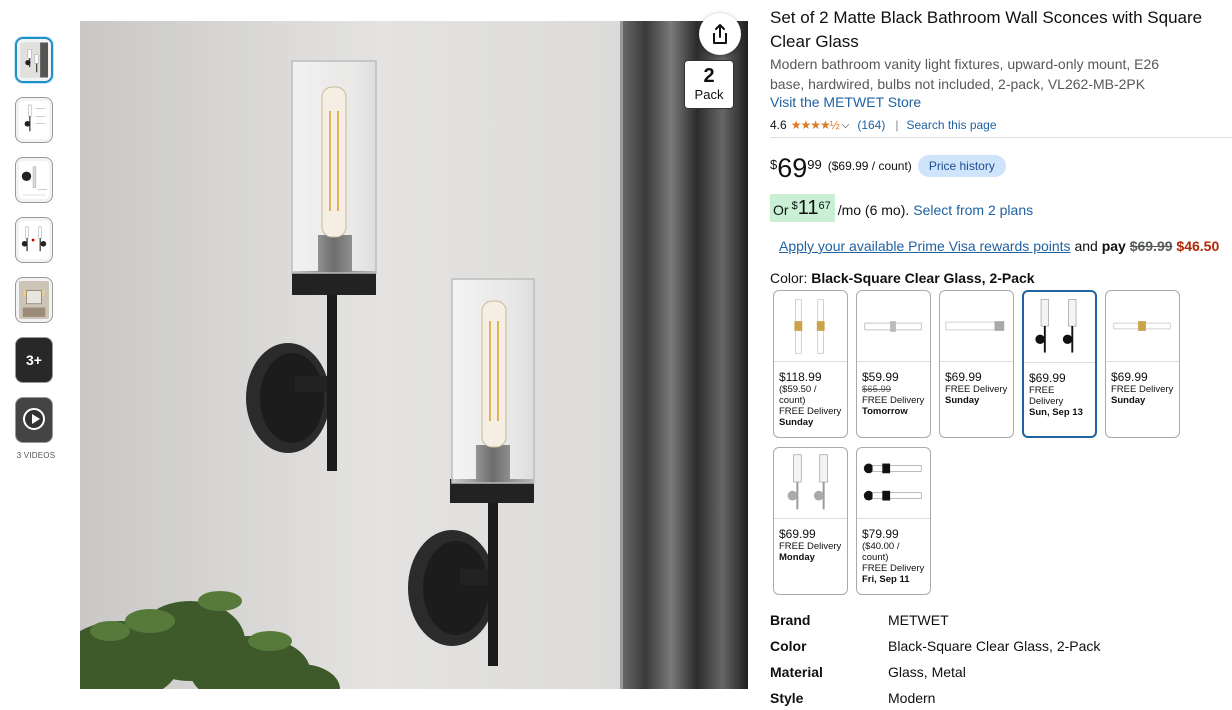  Describe the element at coordinates (781, 210) in the screenshot. I see `installment-or: Or` at that location.